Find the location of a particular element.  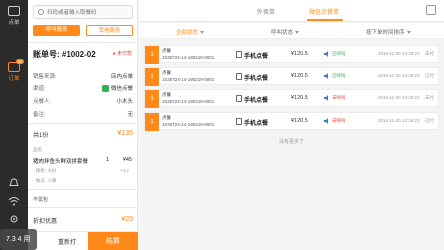

info-label: 销售来源: is located at coordinates (45, 77).